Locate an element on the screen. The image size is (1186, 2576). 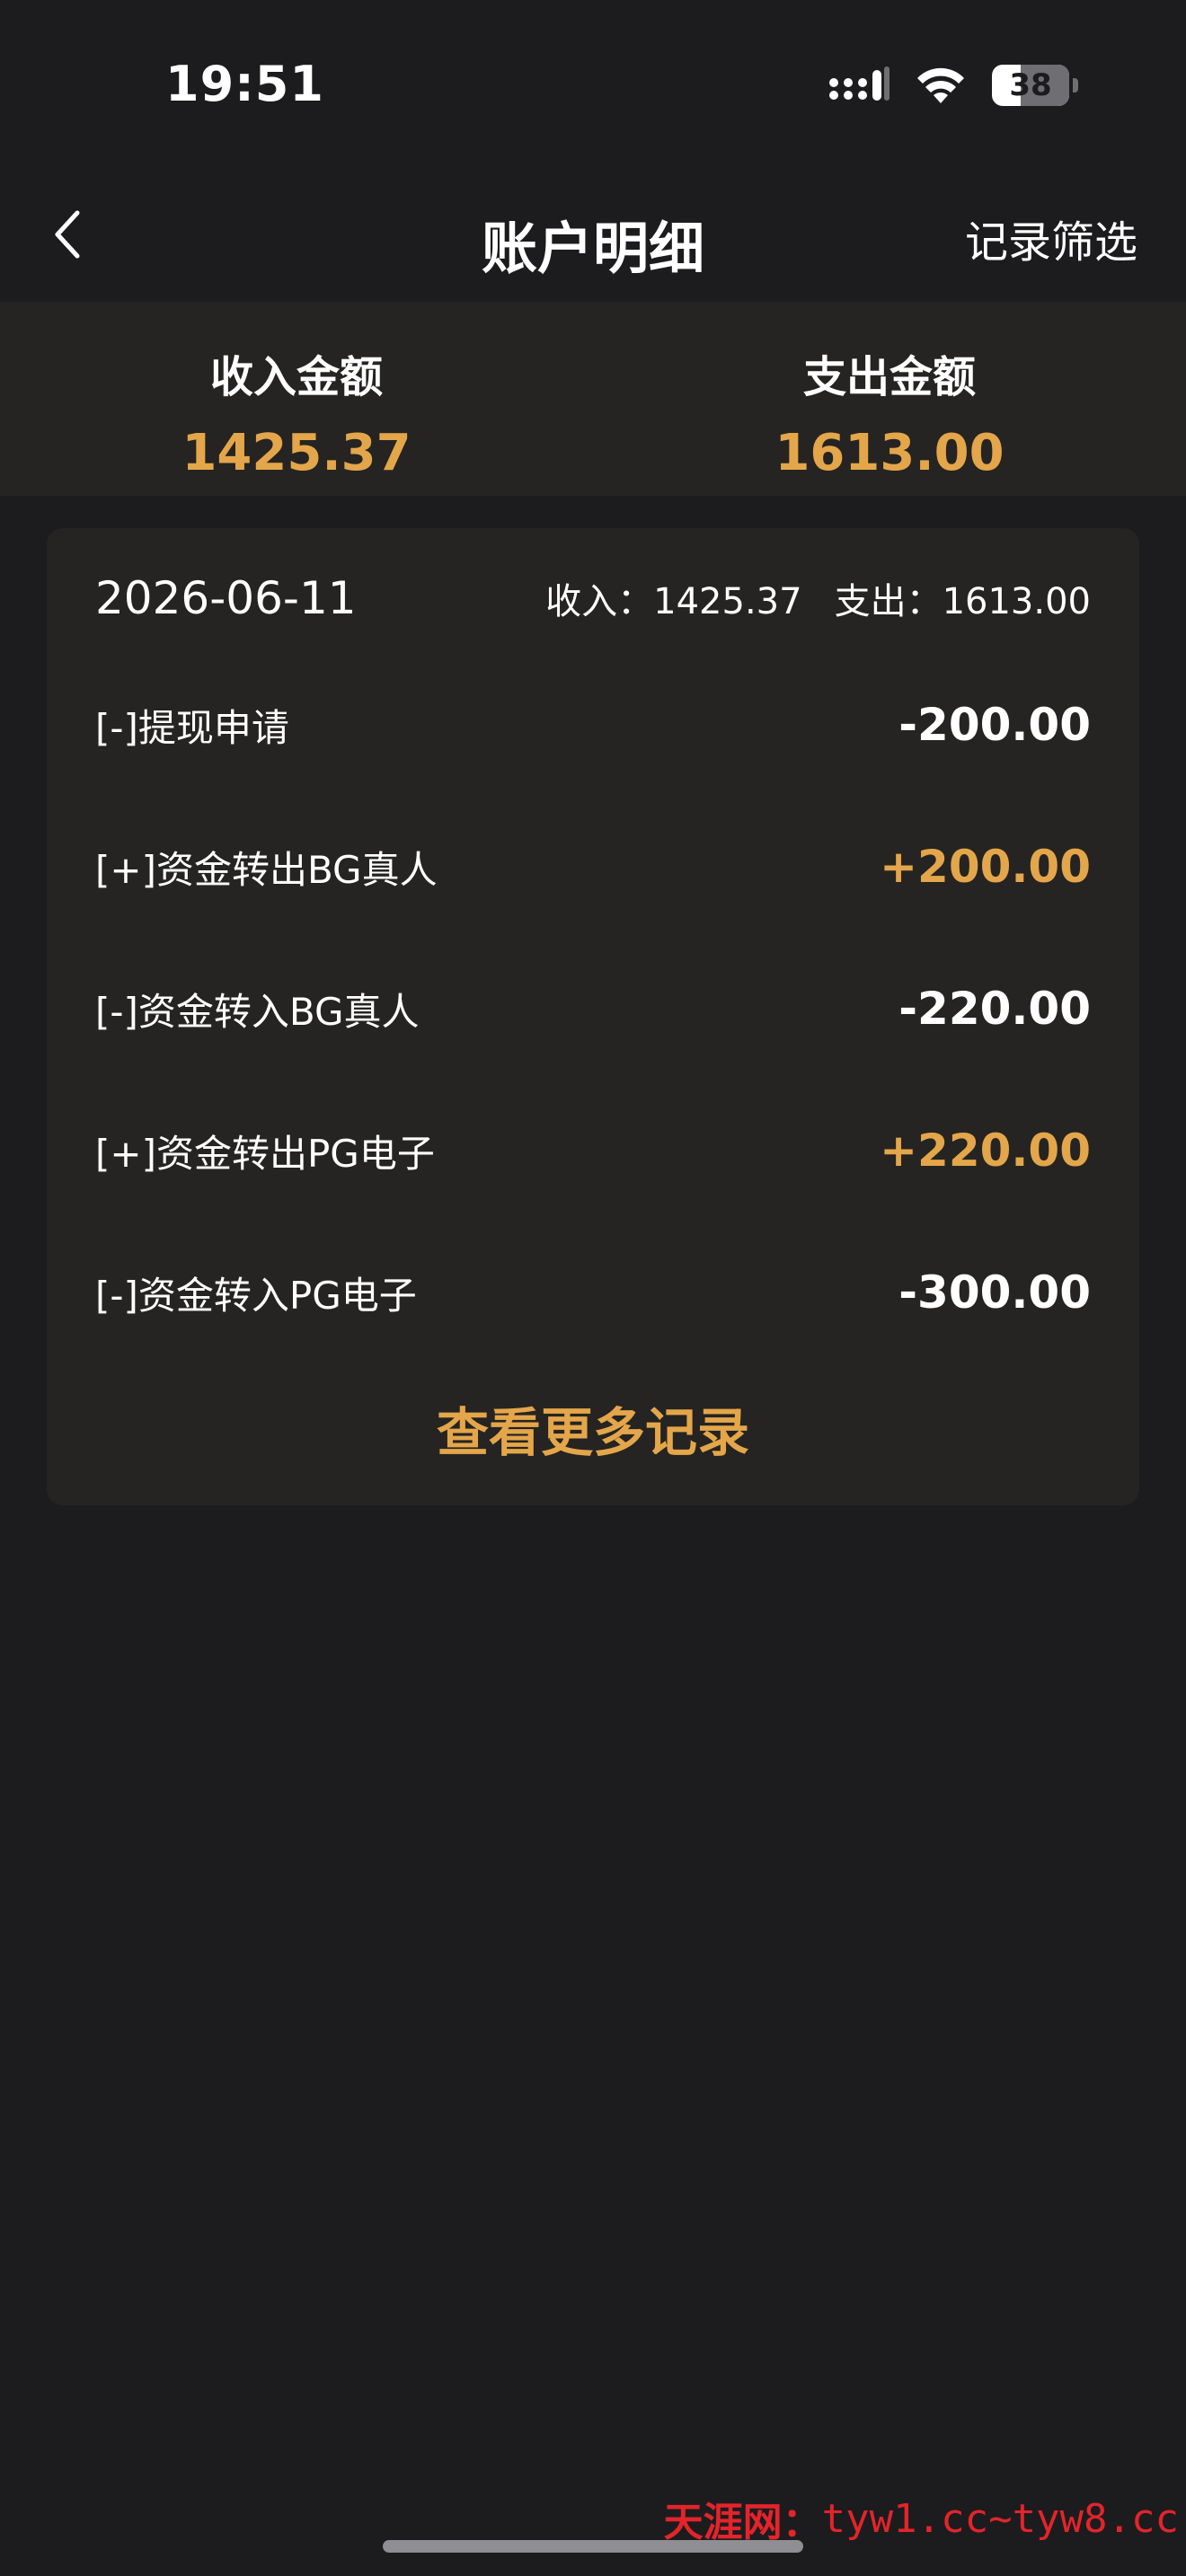
day-income: 收入：1425.37 is located at coordinates (673, 601).